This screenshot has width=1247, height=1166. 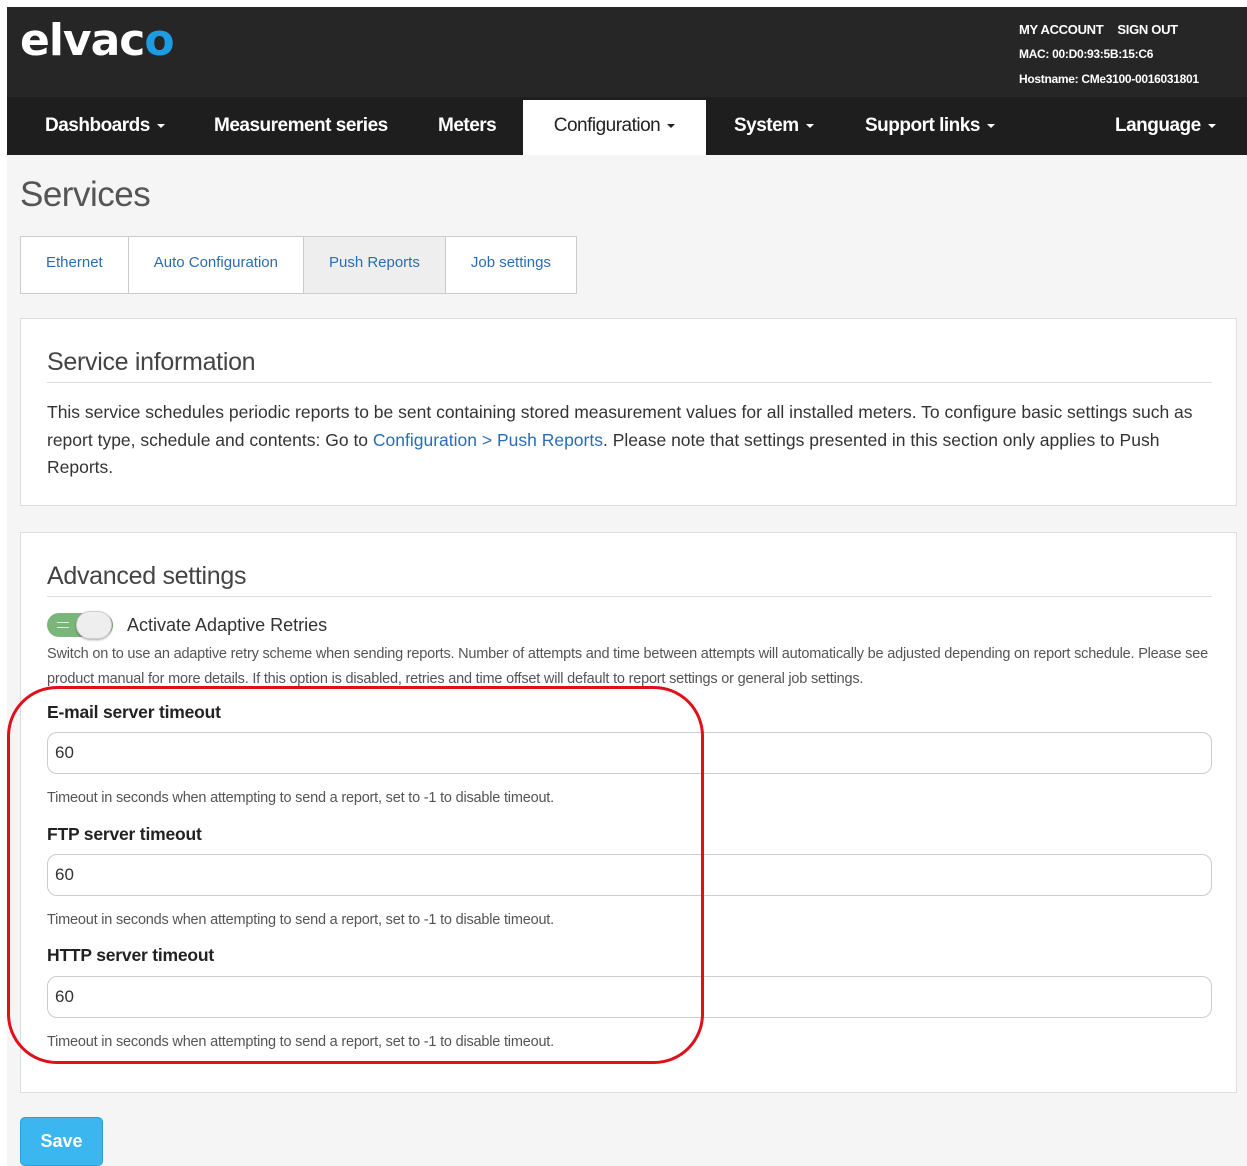 What do you see at coordinates (131, 955) in the screenshot?
I see `http-timeout-label: HTTP server timeout` at bounding box center [131, 955].